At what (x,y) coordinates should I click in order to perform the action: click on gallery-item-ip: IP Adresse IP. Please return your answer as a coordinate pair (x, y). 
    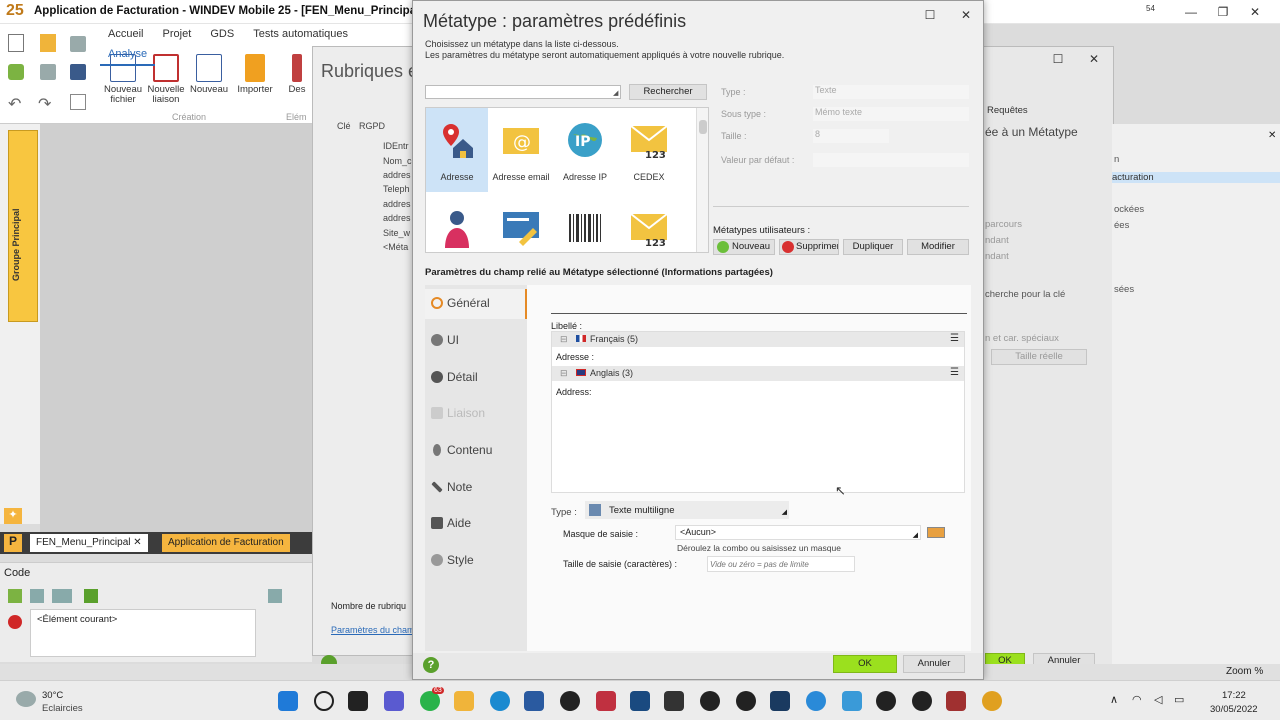
    Looking at the image, I should click on (585, 150).